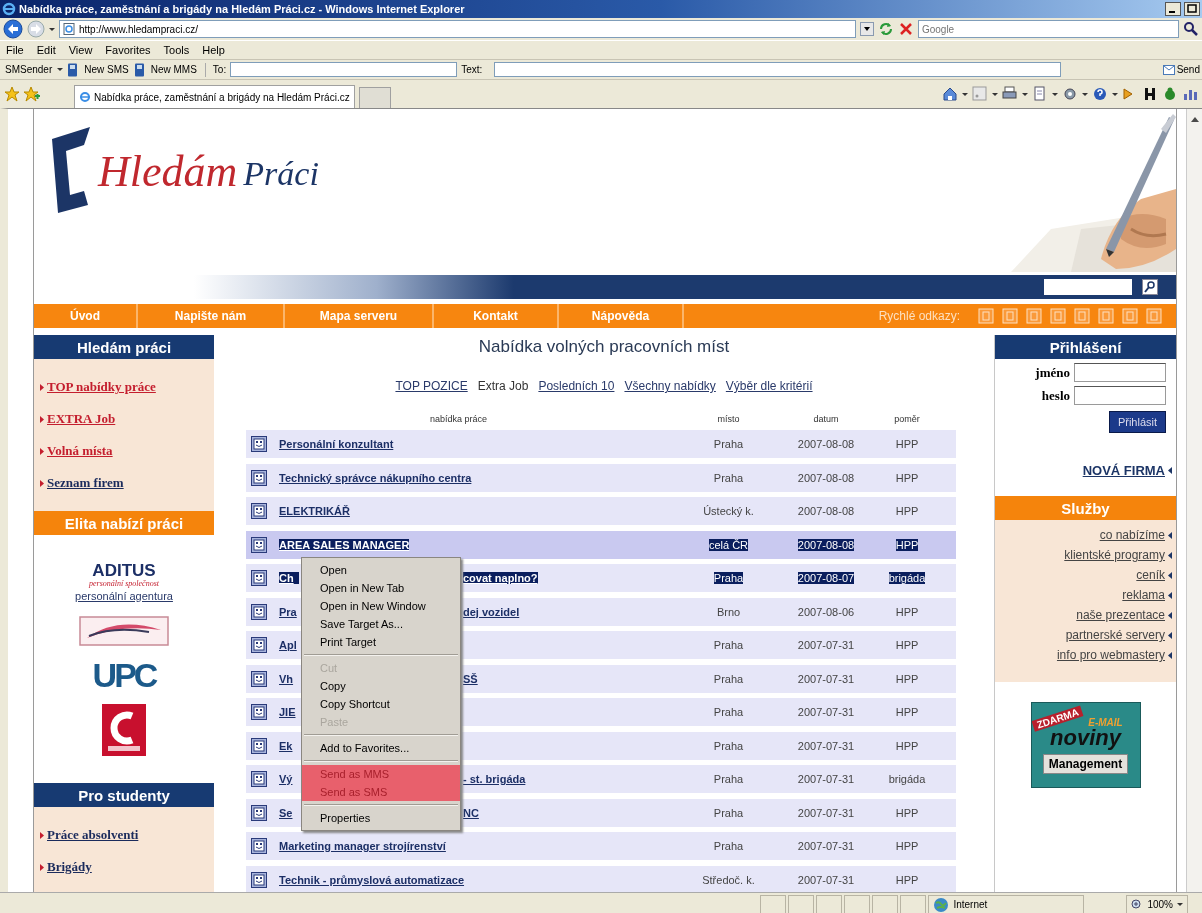  I want to click on job-link: JIE, so click(287, 712).